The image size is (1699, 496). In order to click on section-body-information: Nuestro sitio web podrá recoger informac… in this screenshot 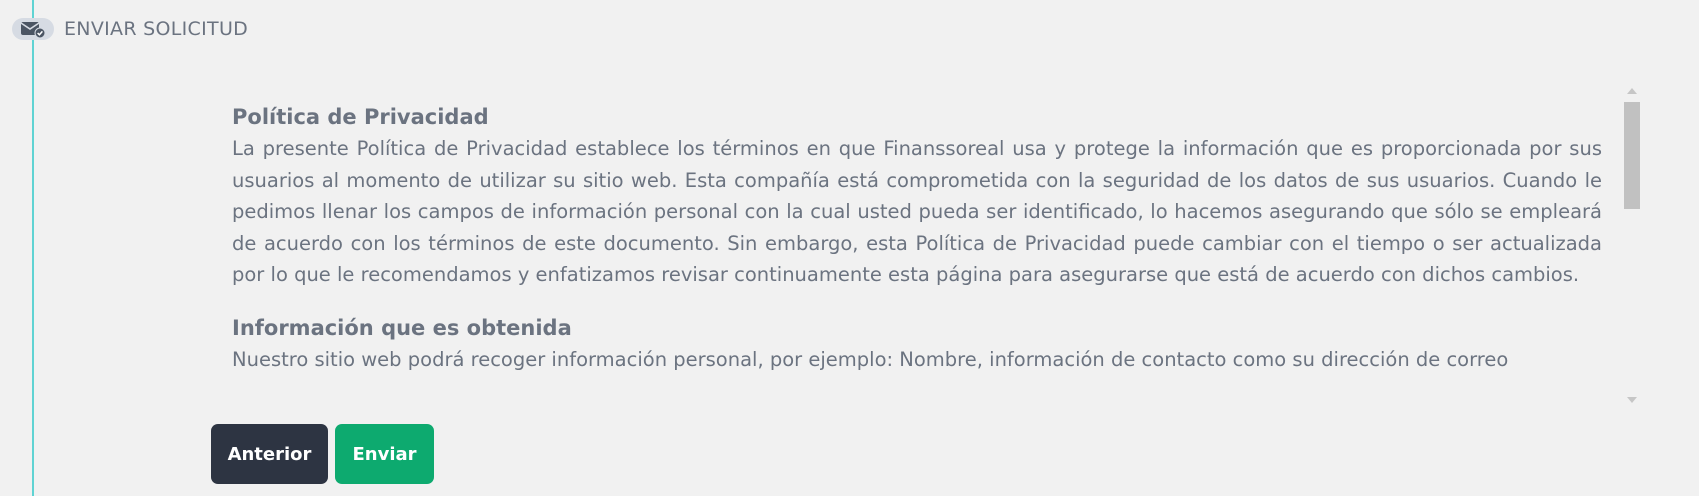, I will do `click(870, 359)`.